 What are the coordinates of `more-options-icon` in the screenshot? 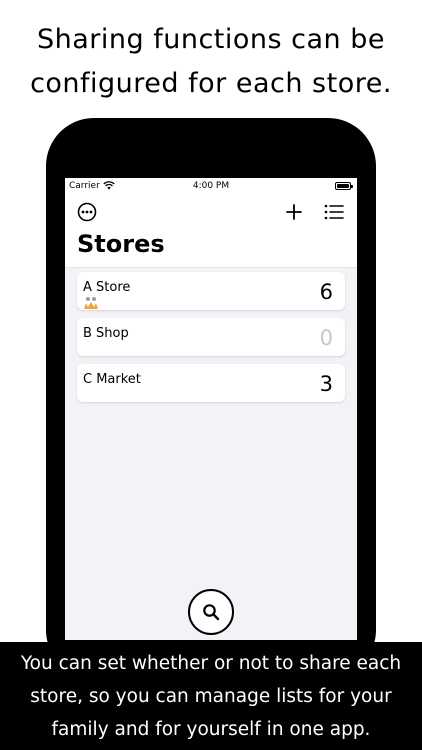 It's located at (87, 212).